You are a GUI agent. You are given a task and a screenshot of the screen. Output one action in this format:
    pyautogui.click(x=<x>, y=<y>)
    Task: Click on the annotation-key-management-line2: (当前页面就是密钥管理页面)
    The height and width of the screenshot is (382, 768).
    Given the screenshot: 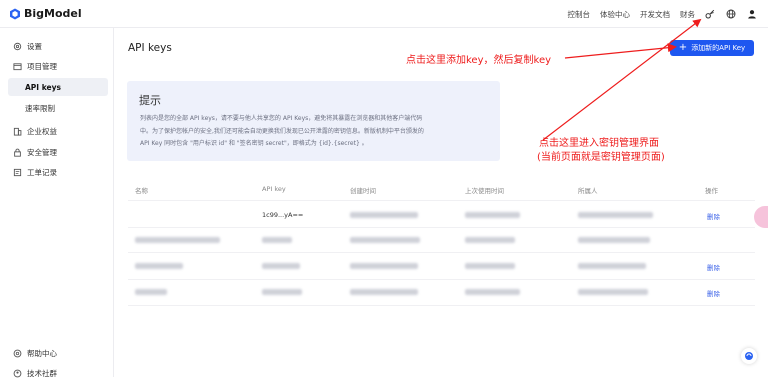 What is the action you would take?
    pyautogui.click(x=601, y=158)
    